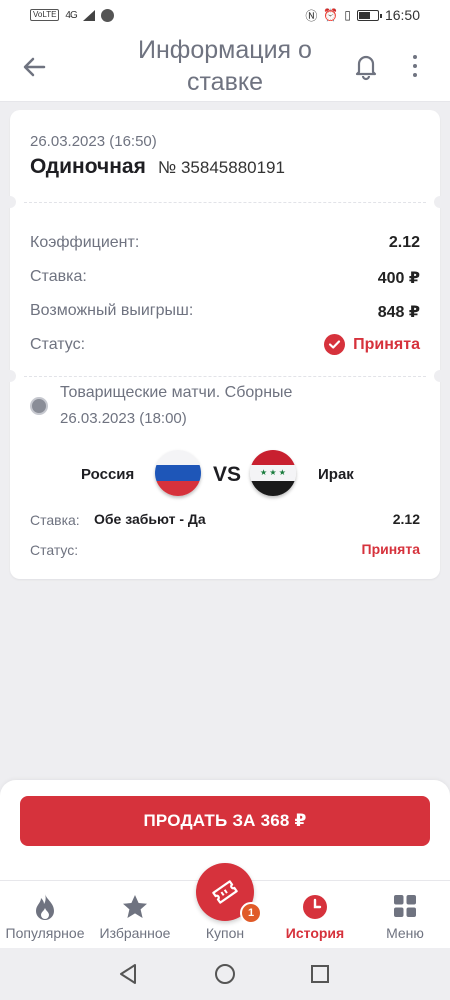 The height and width of the screenshot is (1000, 450). What do you see at coordinates (315, 907) in the screenshot?
I see `clock-icon` at bounding box center [315, 907].